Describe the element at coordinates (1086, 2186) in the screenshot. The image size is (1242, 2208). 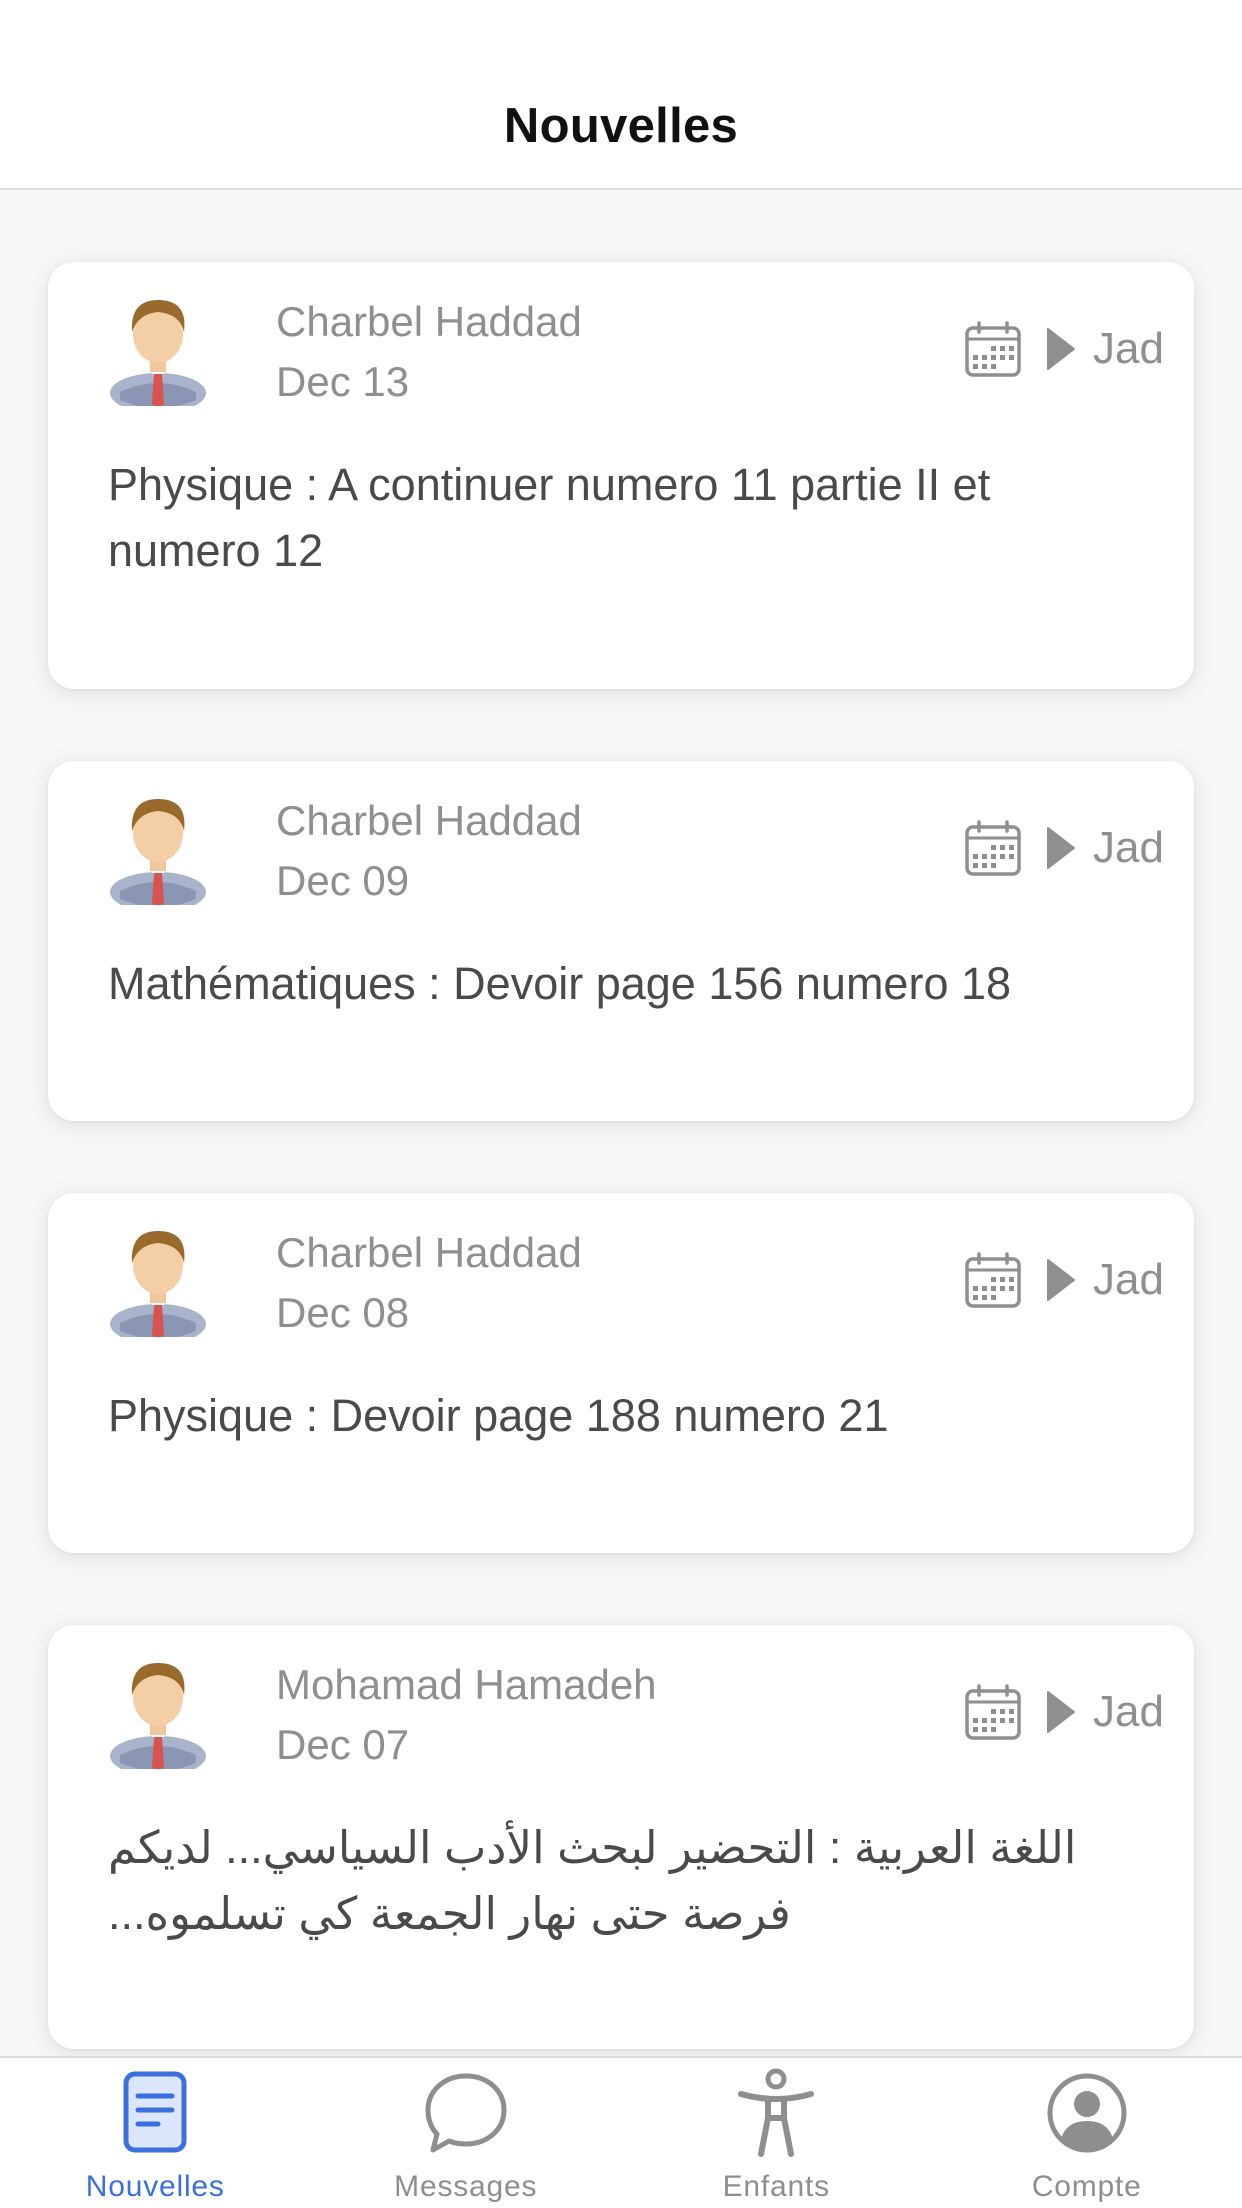
I see `tab-label: Compte` at that location.